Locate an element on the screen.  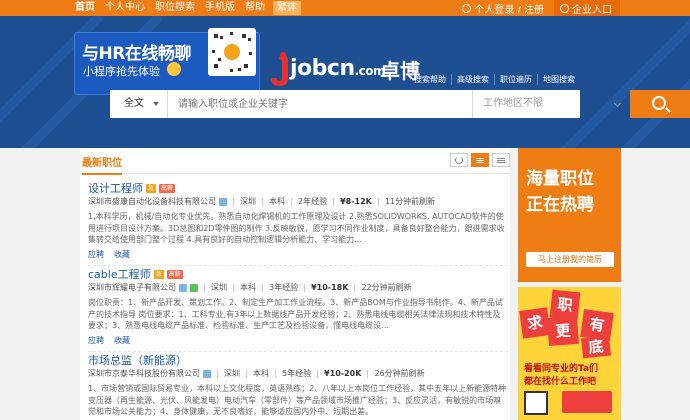
top-nav-links: 首页 个人中心 职位搜索 手机版 帮助 繁体 is located at coordinates (185, 8).